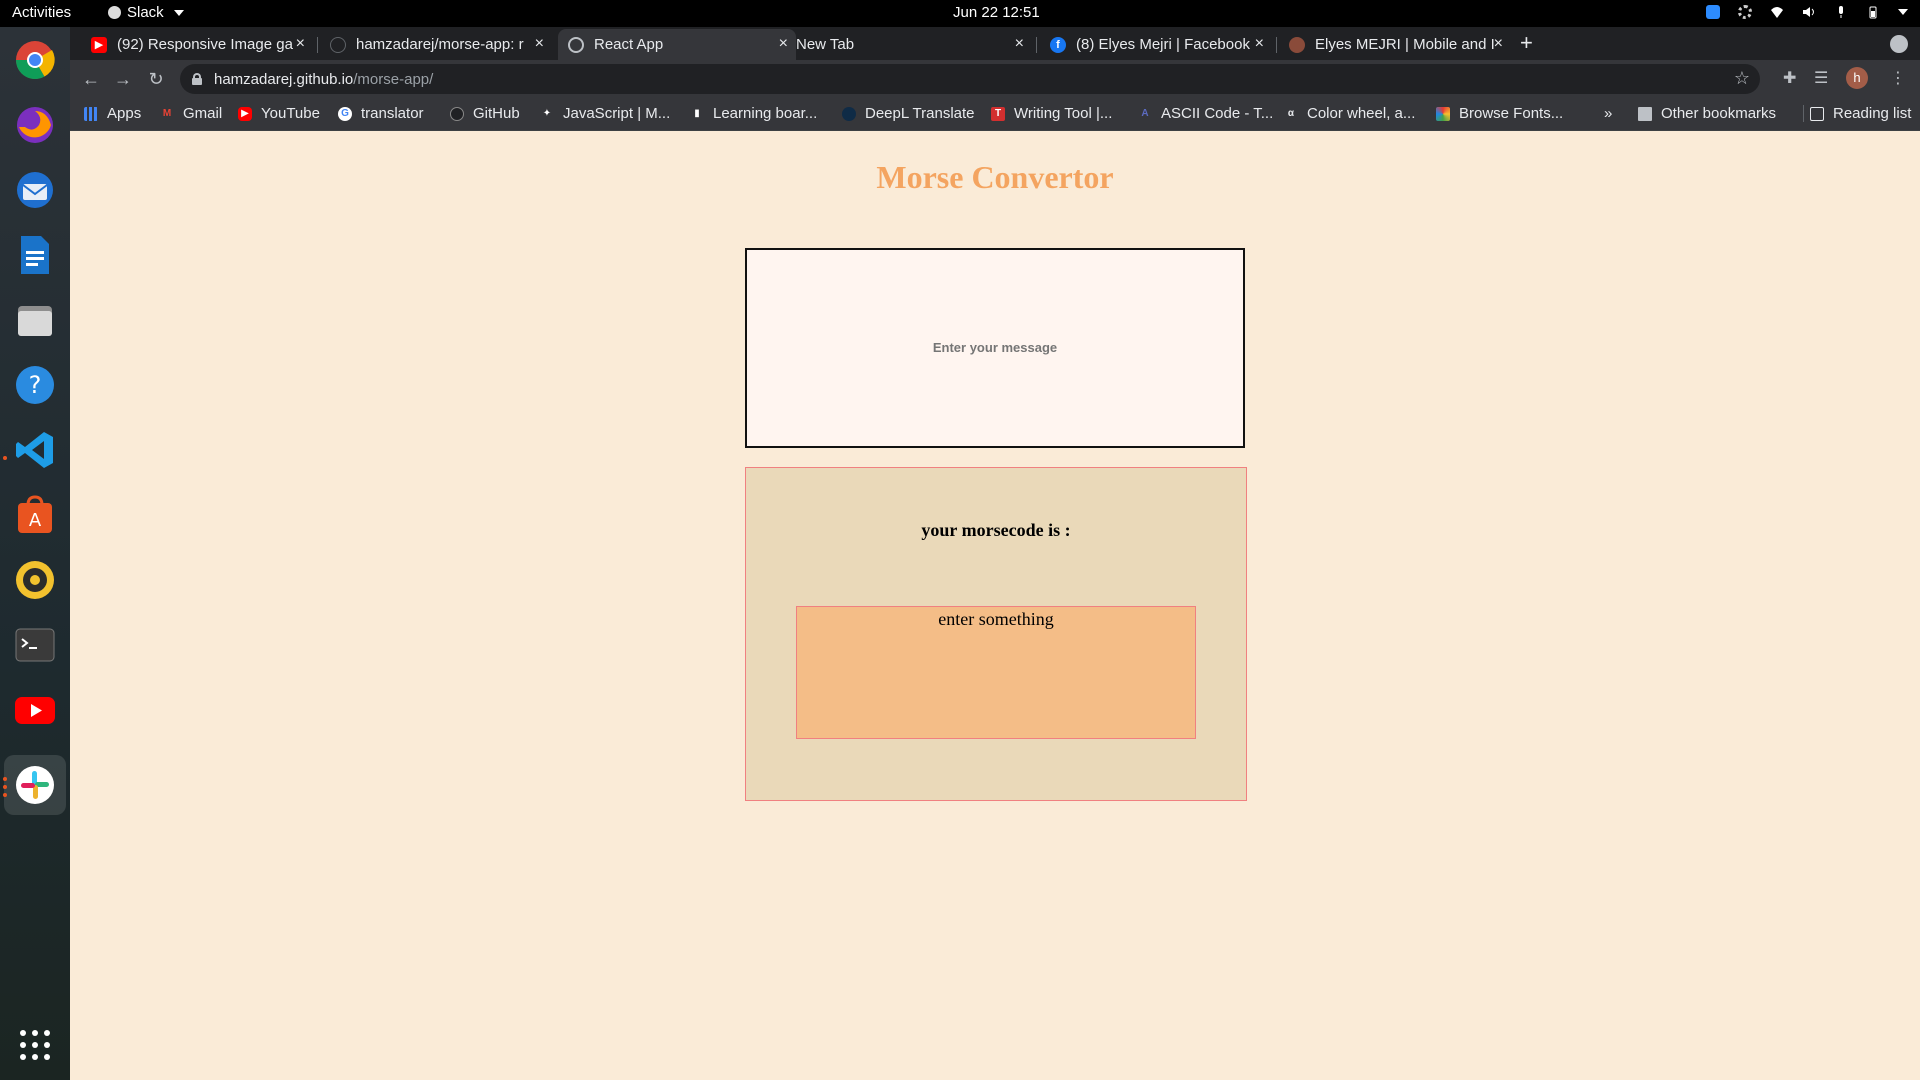  What do you see at coordinates (197, 79) in the screenshot?
I see `lock-icon` at bounding box center [197, 79].